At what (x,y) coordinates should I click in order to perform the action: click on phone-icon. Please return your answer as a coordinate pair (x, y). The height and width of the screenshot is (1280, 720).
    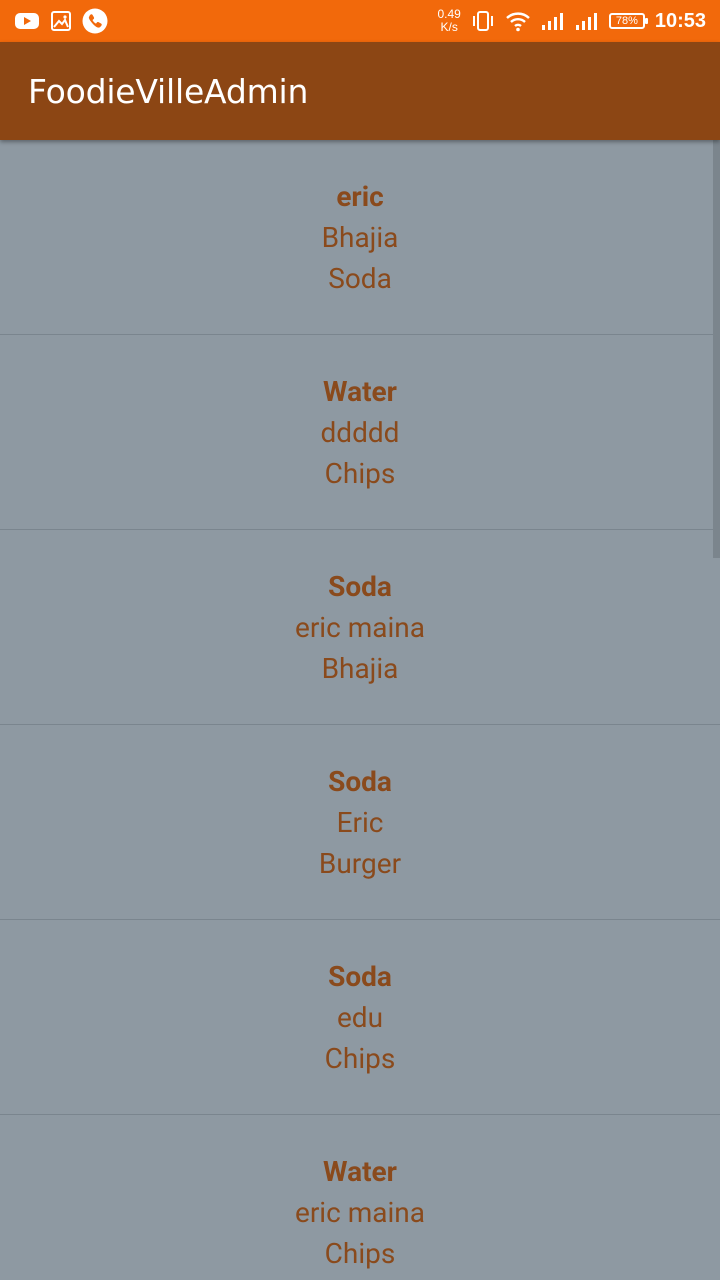
    Looking at the image, I should click on (95, 21).